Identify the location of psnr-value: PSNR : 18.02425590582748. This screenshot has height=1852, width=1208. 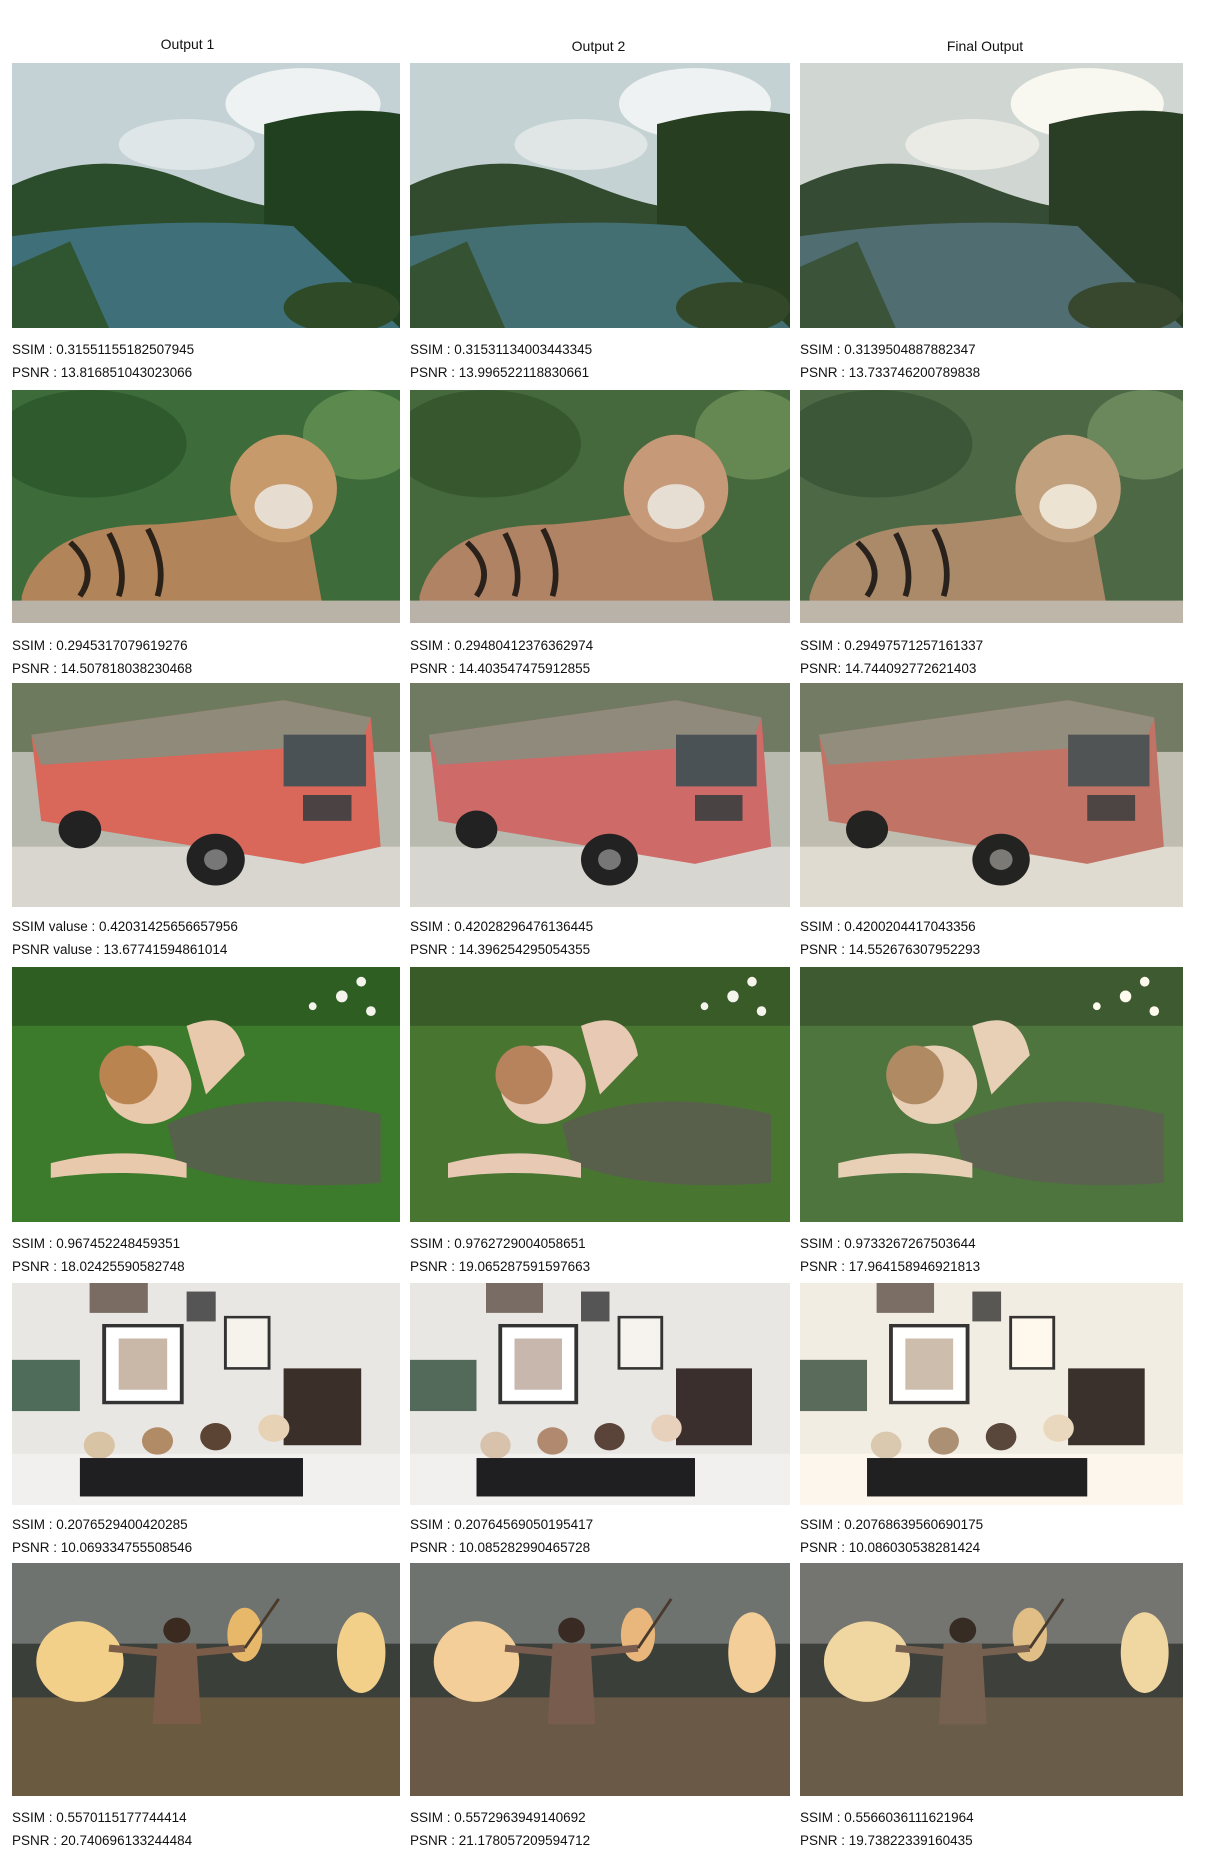
(98, 1266).